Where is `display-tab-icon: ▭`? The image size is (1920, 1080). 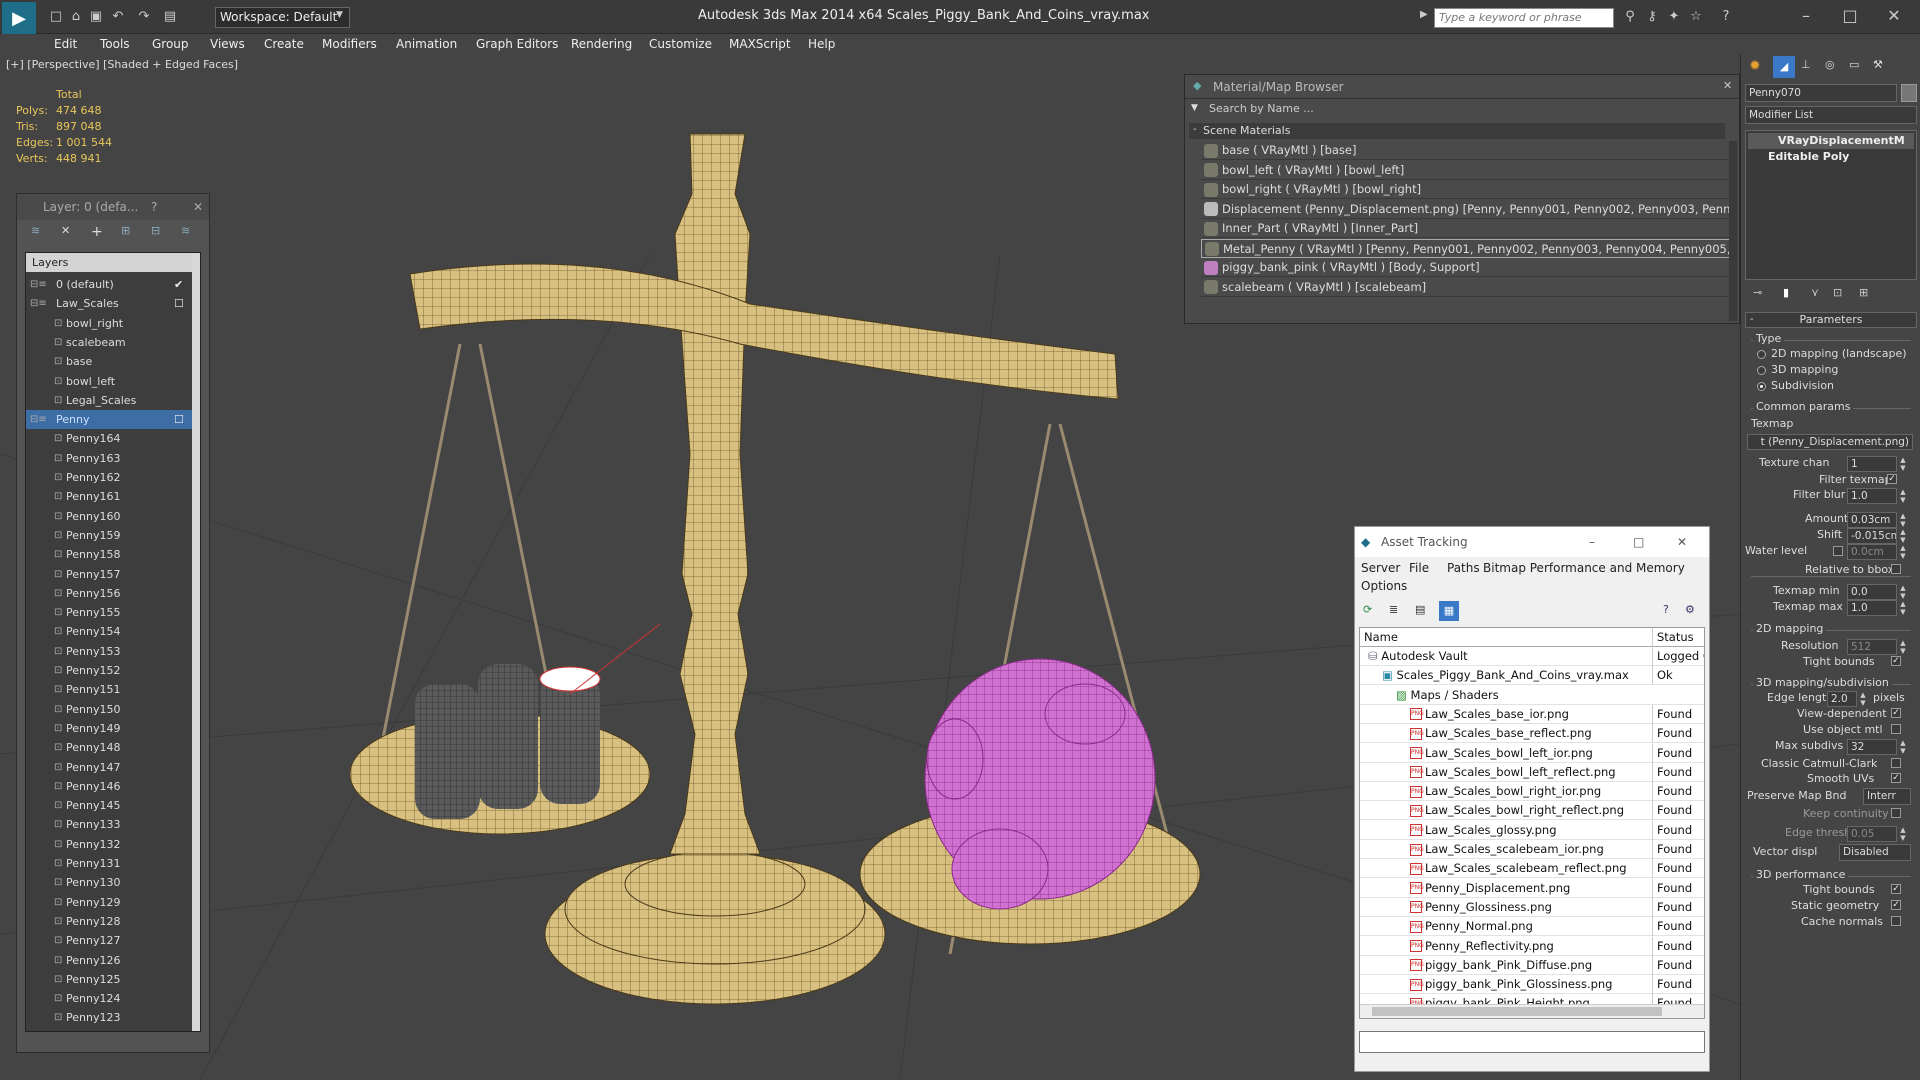
display-tab-icon: ▭ is located at coordinates (1854, 64).